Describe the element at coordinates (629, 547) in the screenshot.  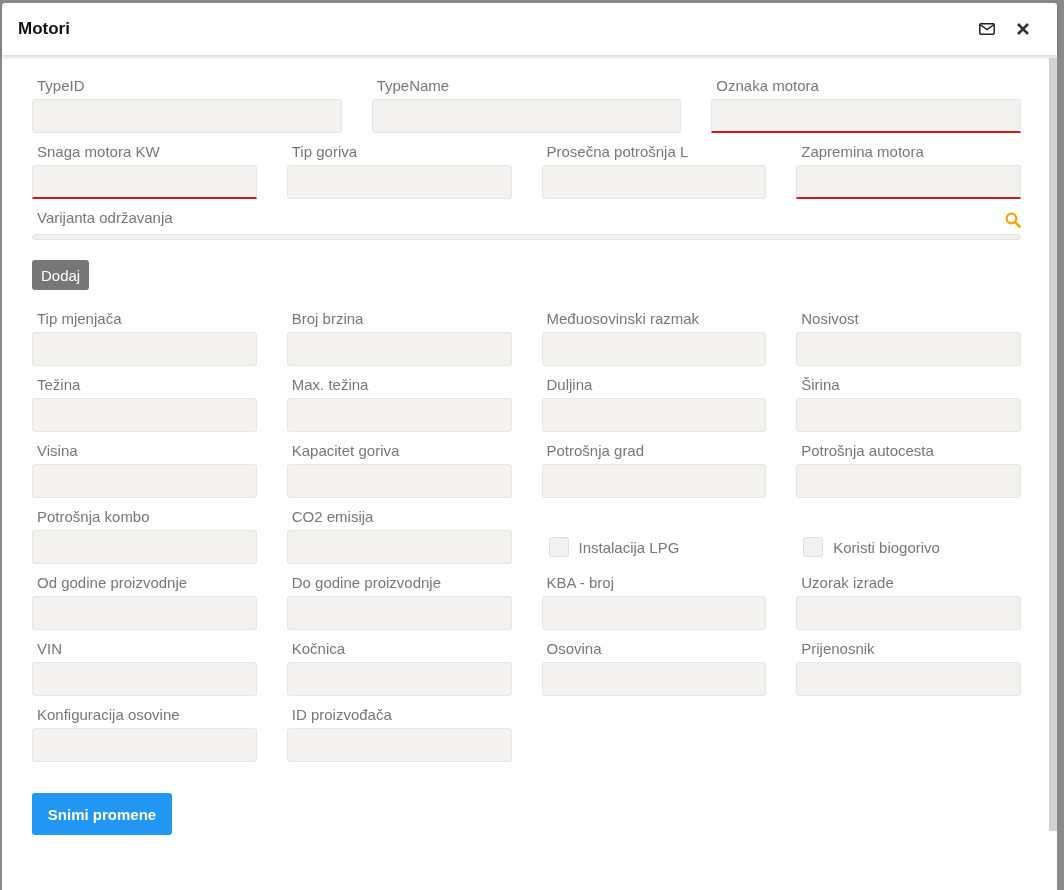
I see `checkbox-label: Instalacija LPG` at that location.